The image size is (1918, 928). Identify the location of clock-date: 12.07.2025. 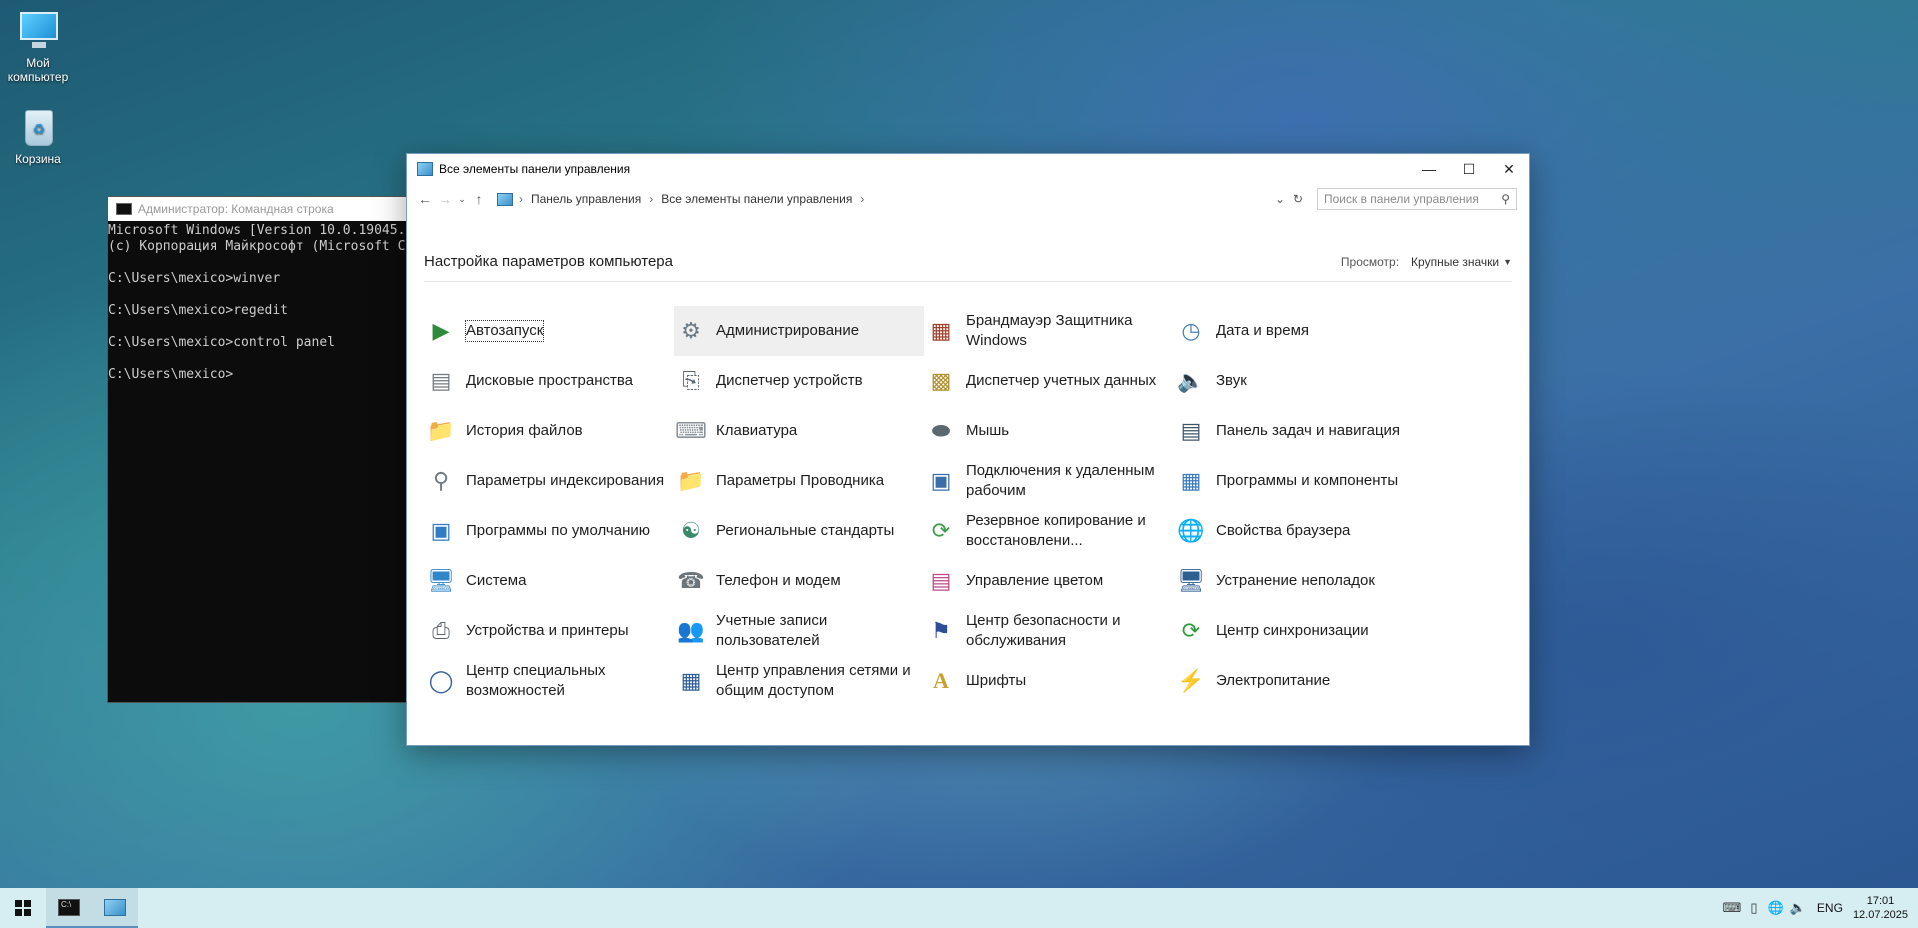
(1880, 915).